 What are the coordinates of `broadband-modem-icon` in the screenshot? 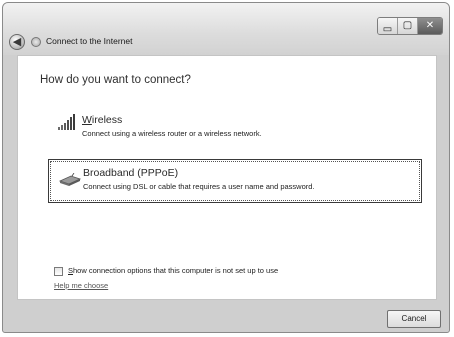 It's located at (70, 179).